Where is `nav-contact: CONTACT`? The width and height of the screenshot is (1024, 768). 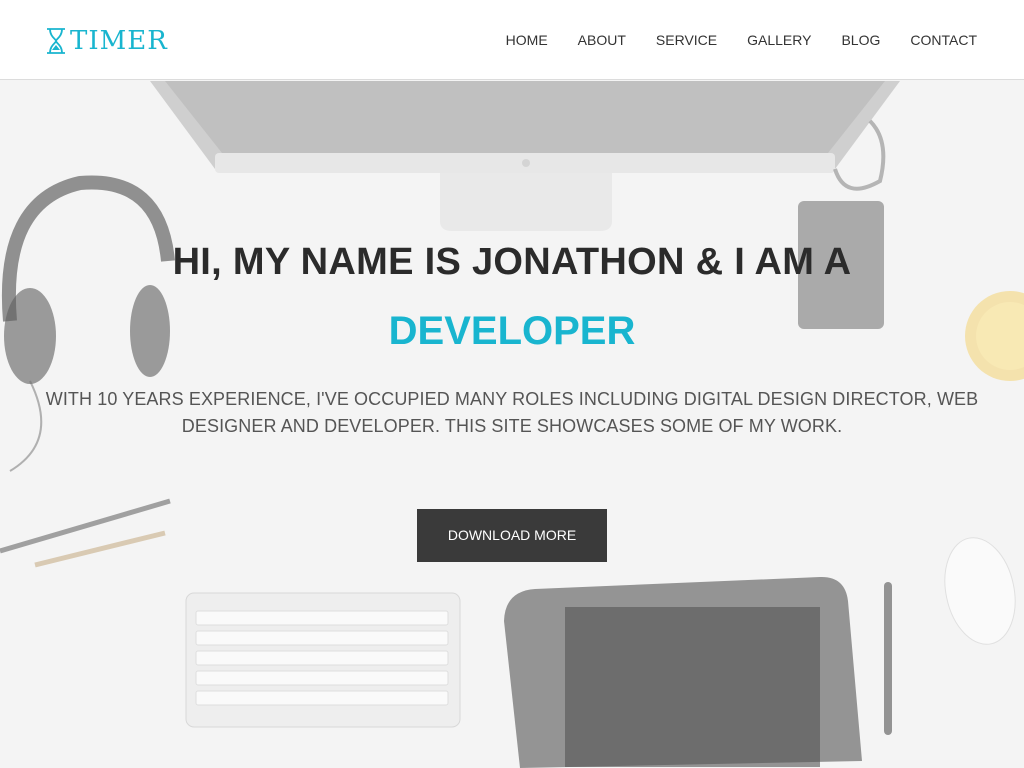 nav-contact: CONTACT is located at coordinates (943, 40).